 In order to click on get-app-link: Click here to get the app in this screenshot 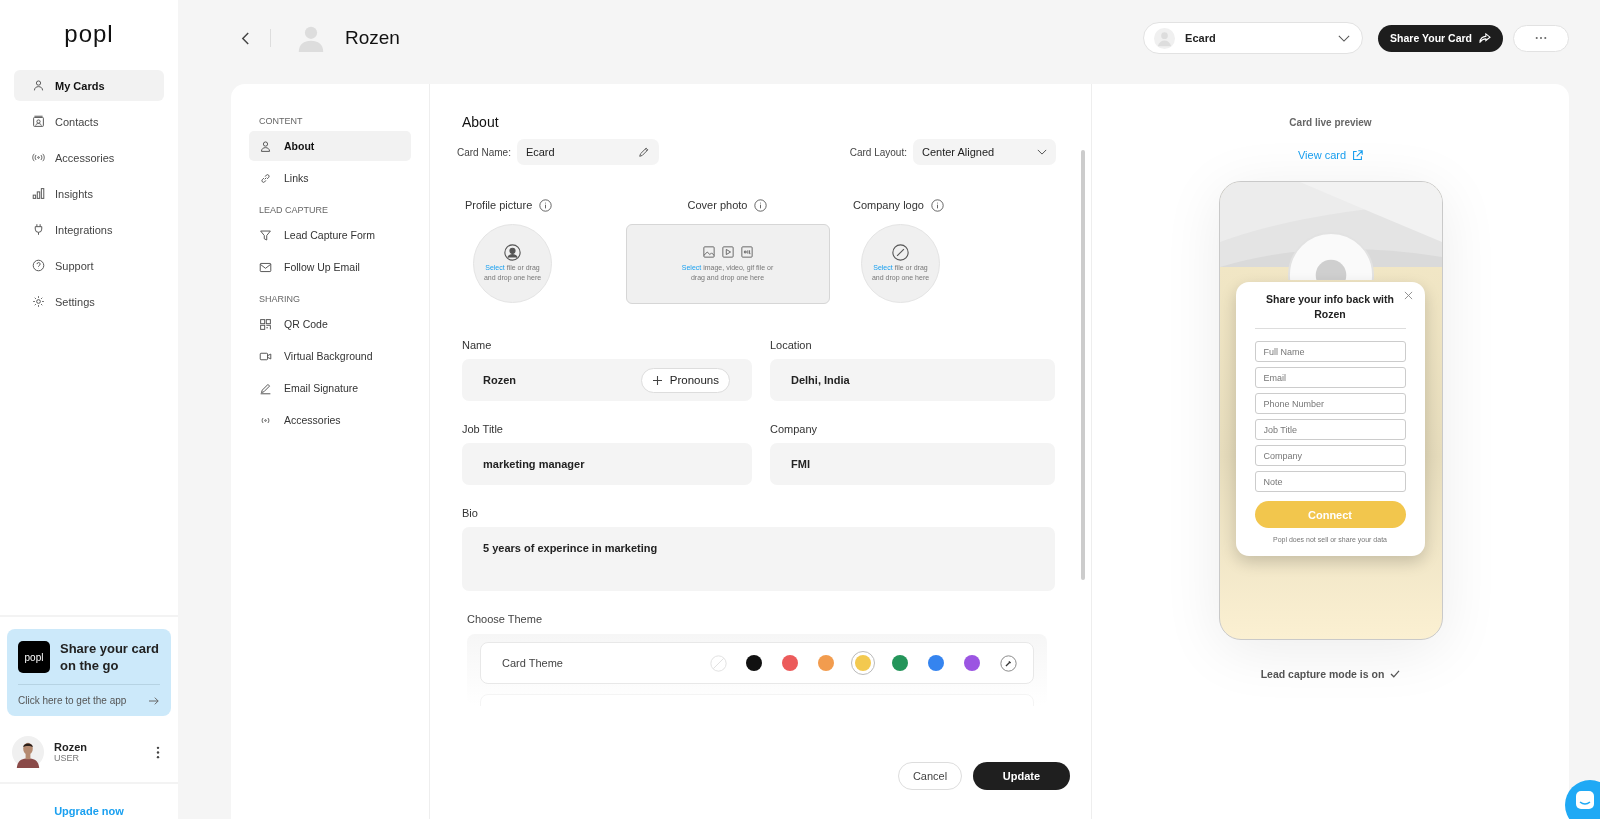, I will do `click(72, 700)`.